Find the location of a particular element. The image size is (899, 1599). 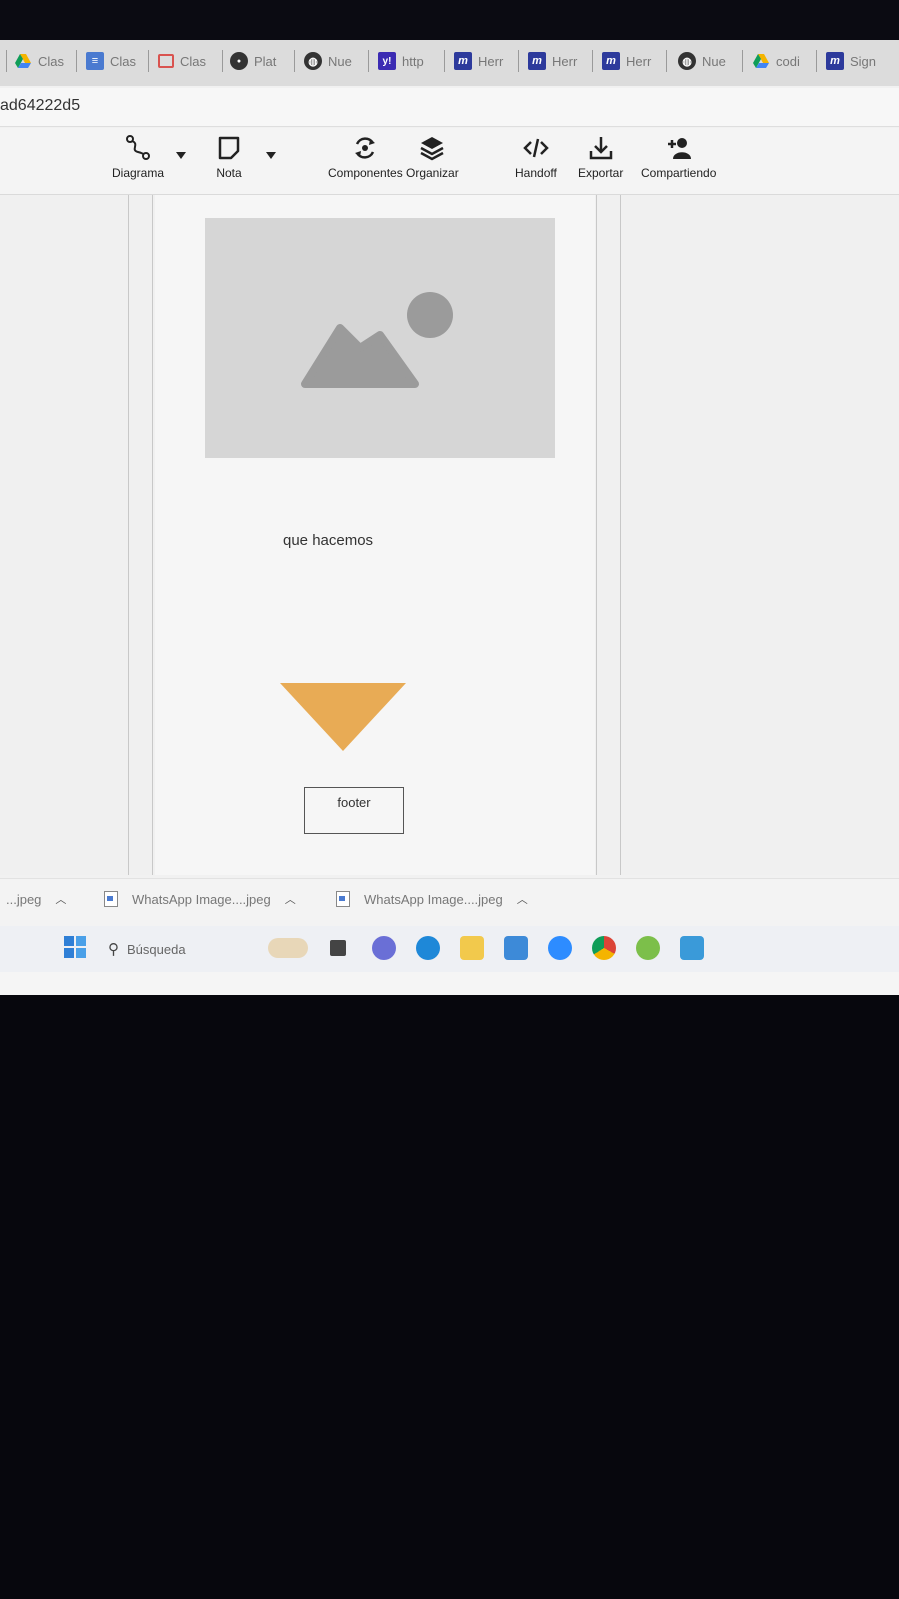

utorrent-icon is located at coordinates (648, 948).